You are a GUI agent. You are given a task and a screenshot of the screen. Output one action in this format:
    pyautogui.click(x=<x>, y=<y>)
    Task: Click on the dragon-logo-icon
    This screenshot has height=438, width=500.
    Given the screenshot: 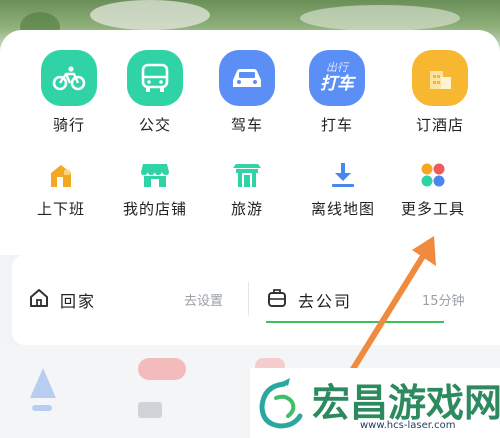 What is the action you would take?
    pyautogui.click(x=280, y=404)
    